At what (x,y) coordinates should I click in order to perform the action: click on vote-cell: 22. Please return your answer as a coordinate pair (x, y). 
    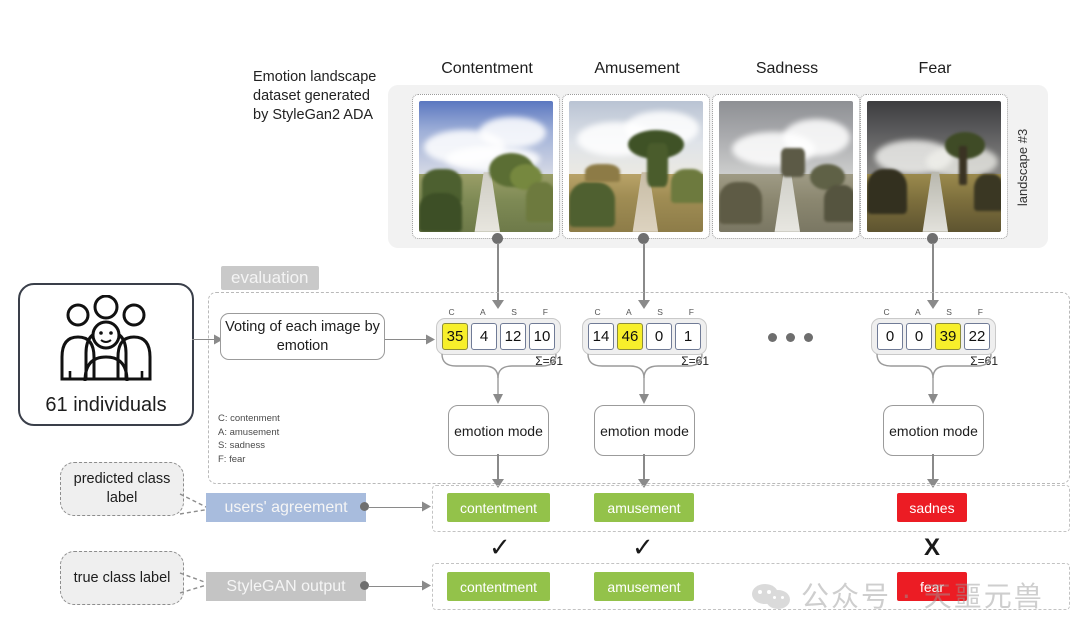
    Looking at the image, I should click on (977, 336).